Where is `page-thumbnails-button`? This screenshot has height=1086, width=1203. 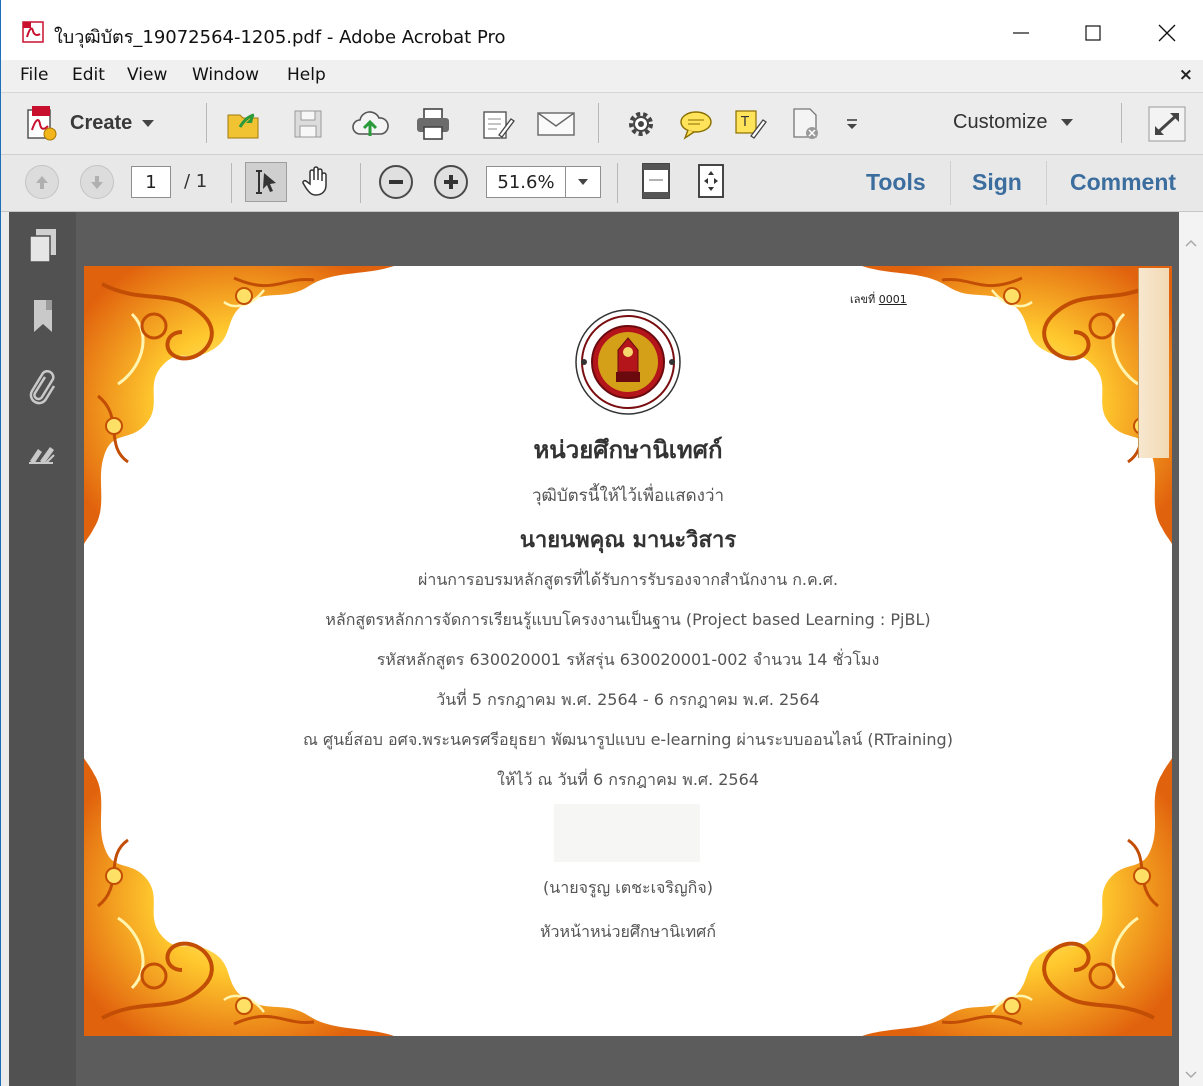 page-thumbnails-button is located at coordinates (43, 246).